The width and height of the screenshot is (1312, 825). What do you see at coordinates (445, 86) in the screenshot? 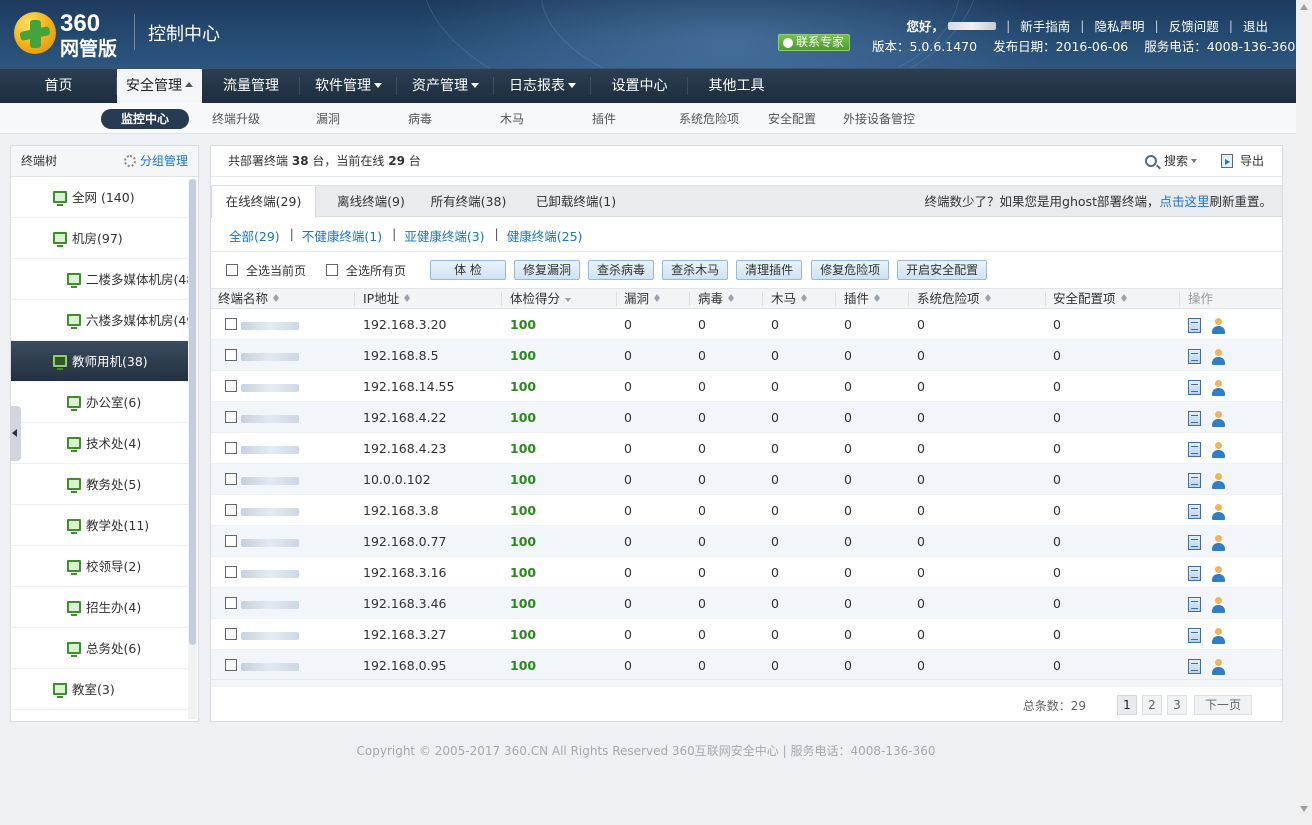
I see `nav-assets: 资产管理` at bounding box center [445, 86].